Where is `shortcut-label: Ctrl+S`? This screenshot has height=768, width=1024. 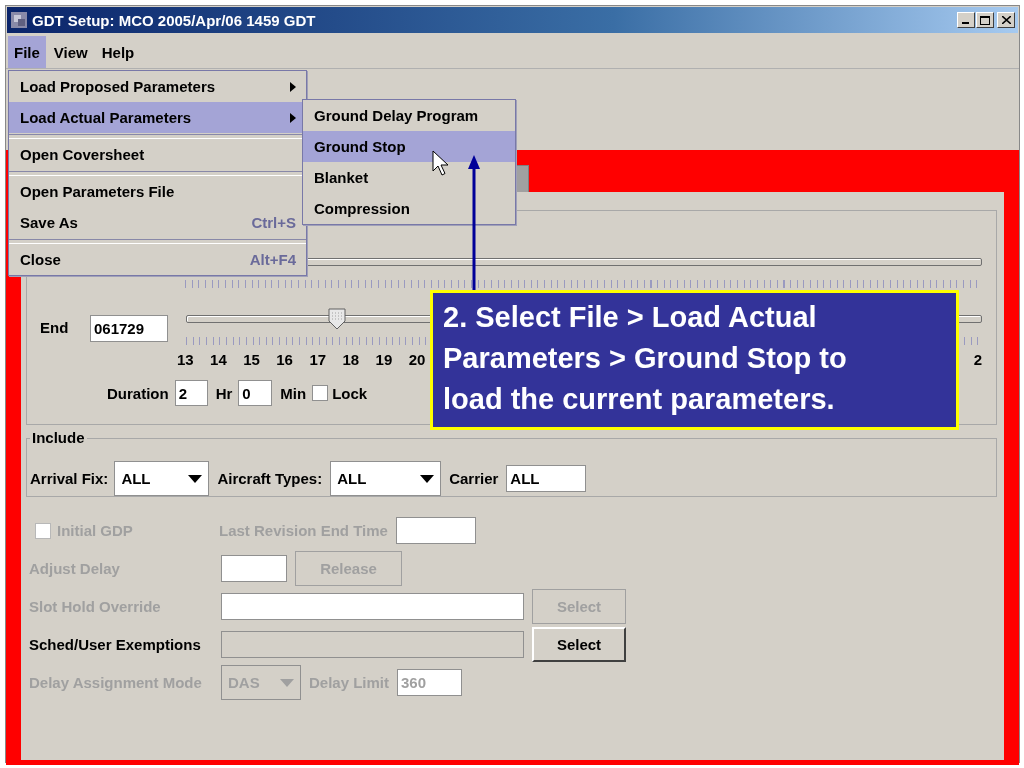
shortcut-label: Ctrl+S is located at coordinates (273, 222).